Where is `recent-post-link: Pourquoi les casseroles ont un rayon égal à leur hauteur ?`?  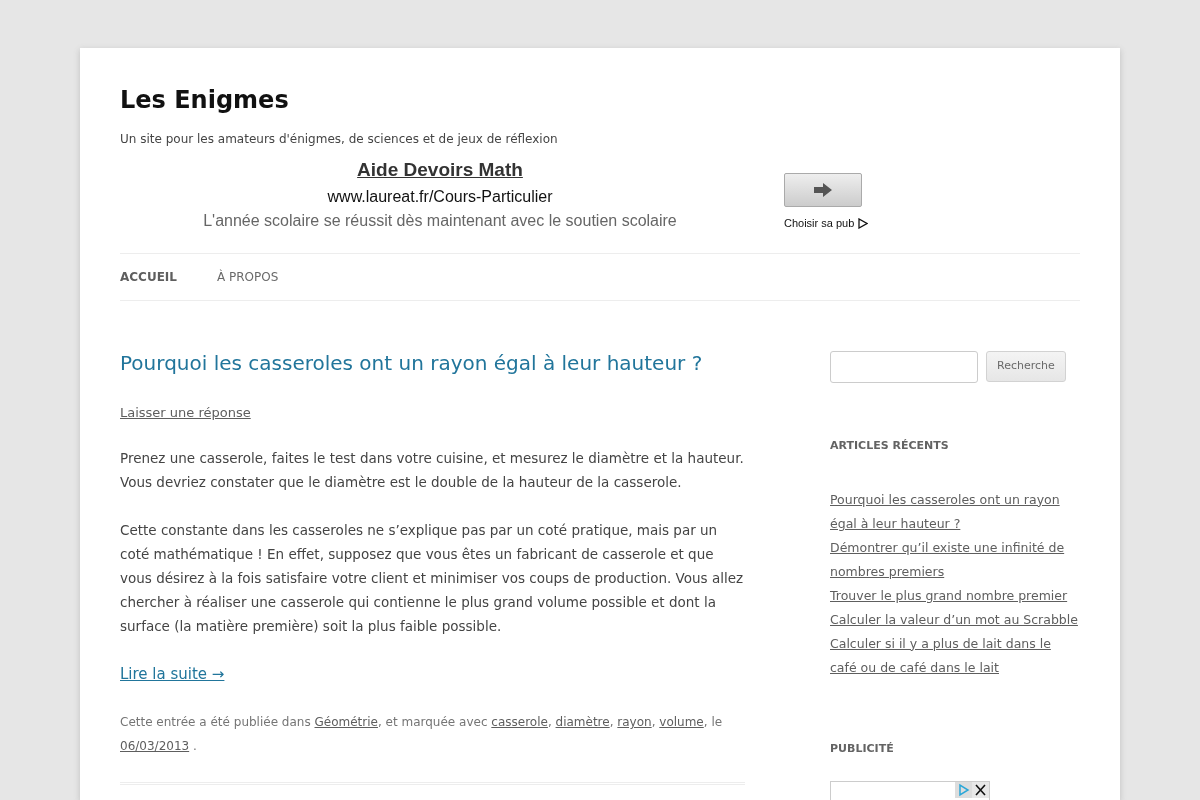
recent-post-link: Pourquoi les casseroles ont un rayon égal à leur hauteur ? is located at coordinates (955, 511).